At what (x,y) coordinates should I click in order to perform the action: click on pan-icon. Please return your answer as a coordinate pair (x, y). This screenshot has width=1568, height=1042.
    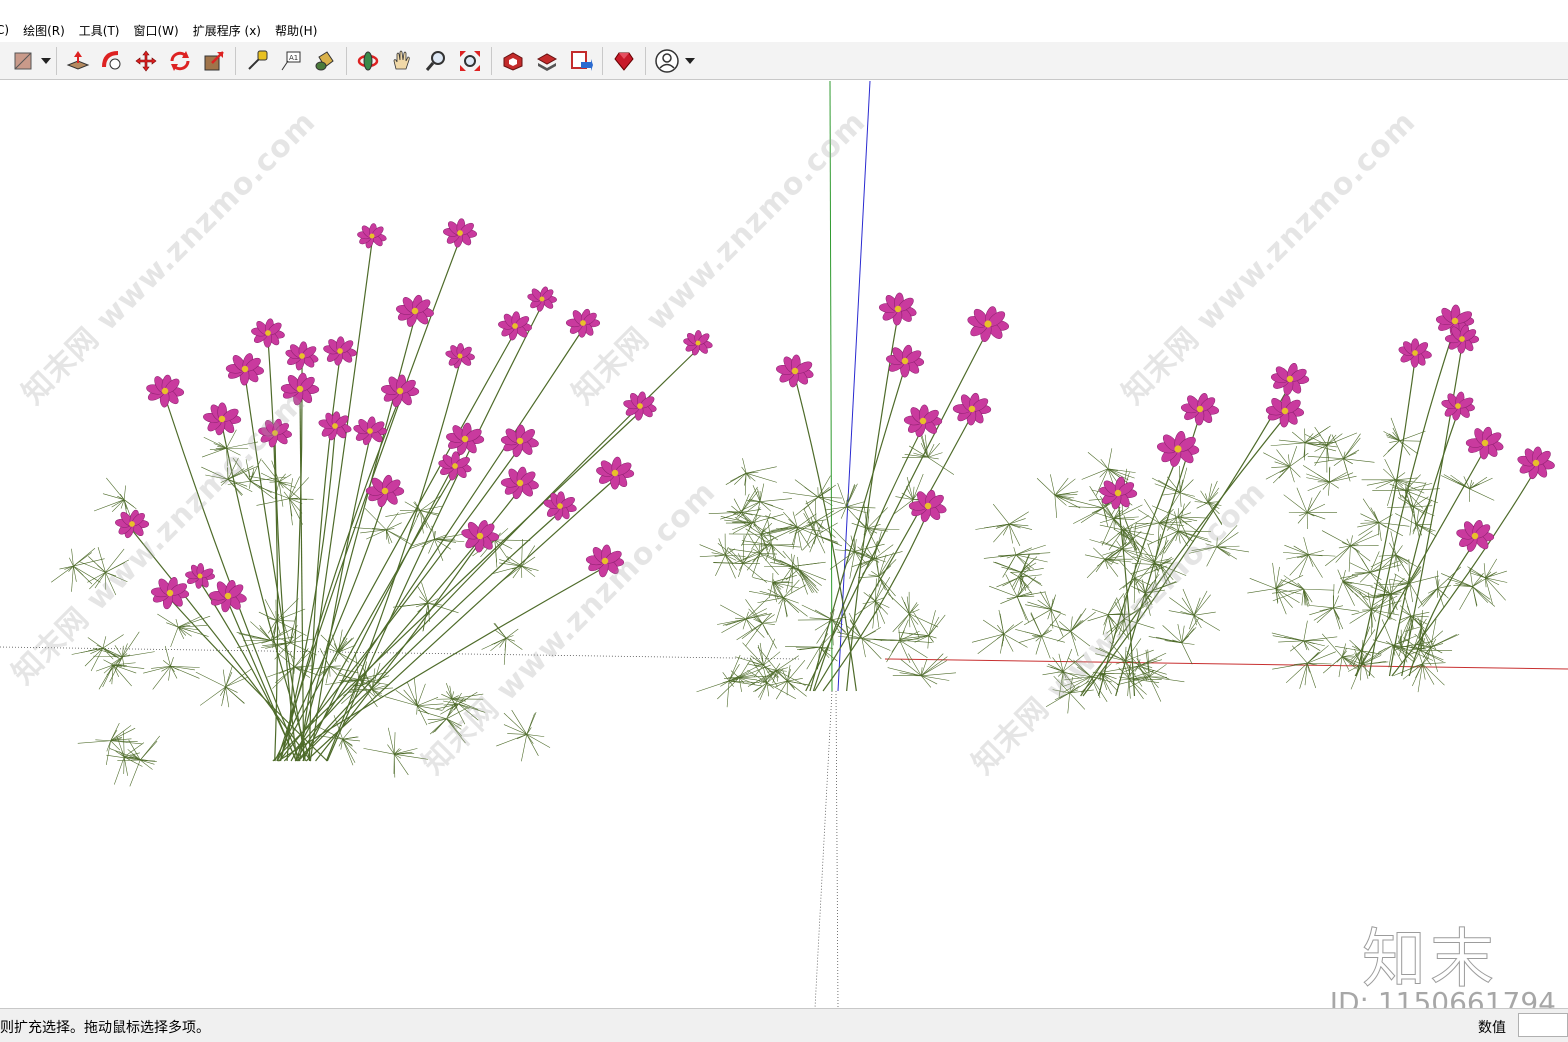
    Looking at the image, I should click on (402, 61).